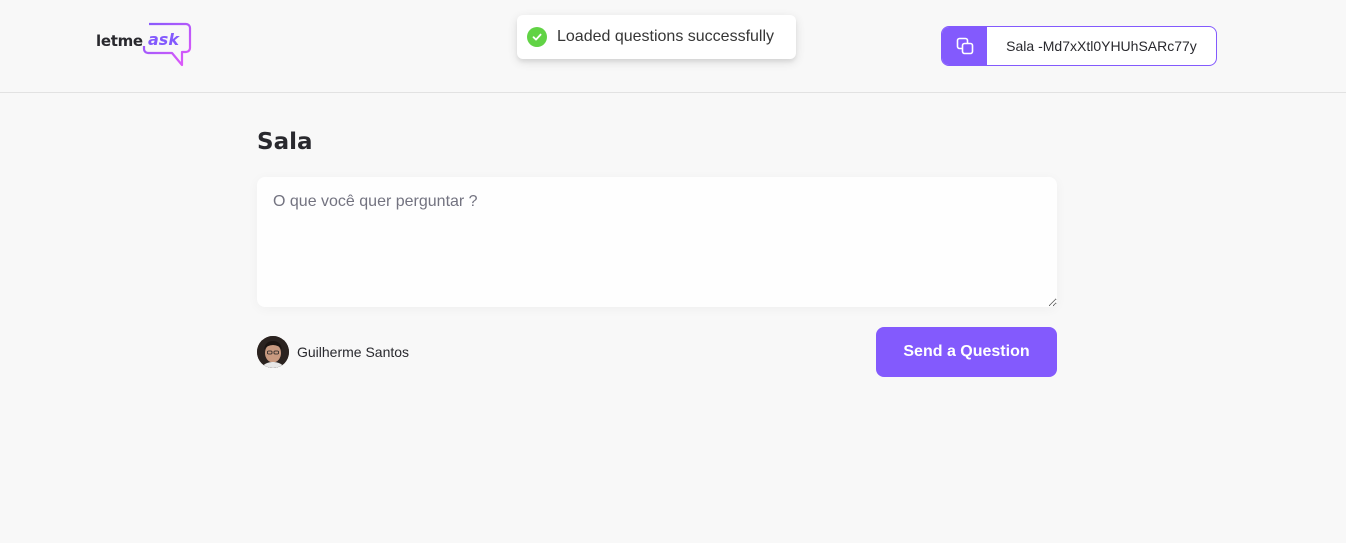 The width and height of the screenshot is (1346, 543). I want to click on toast-message: Loaded questions successfully, so click(666, 36).